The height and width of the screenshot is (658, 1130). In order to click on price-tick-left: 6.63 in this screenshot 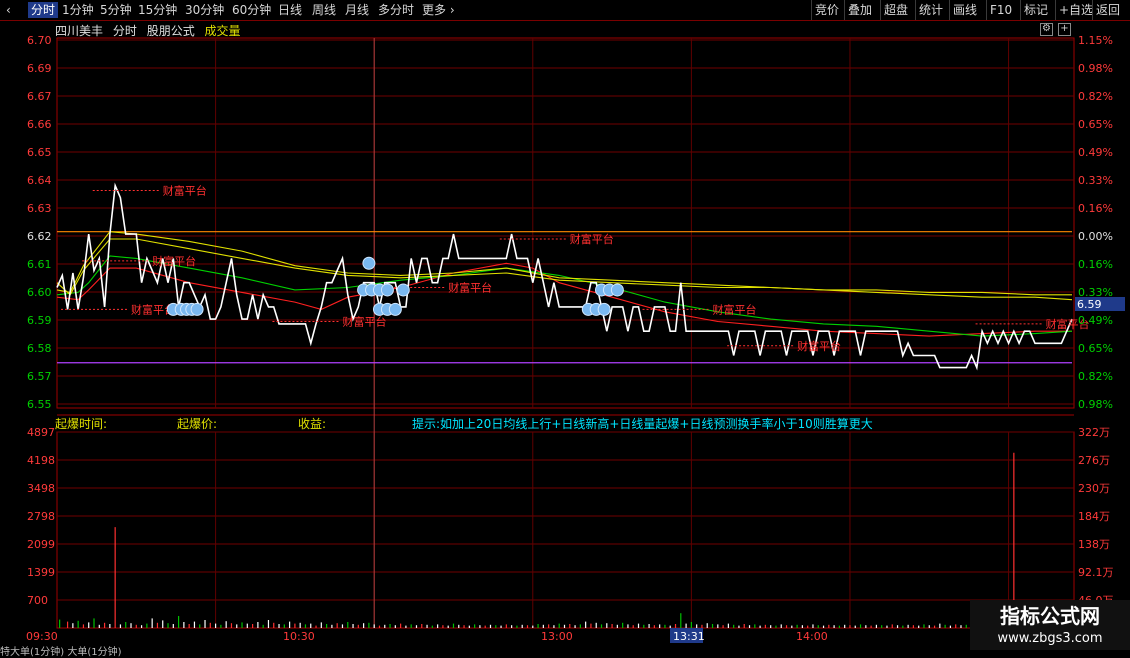, I will do `click(39, 208)`.